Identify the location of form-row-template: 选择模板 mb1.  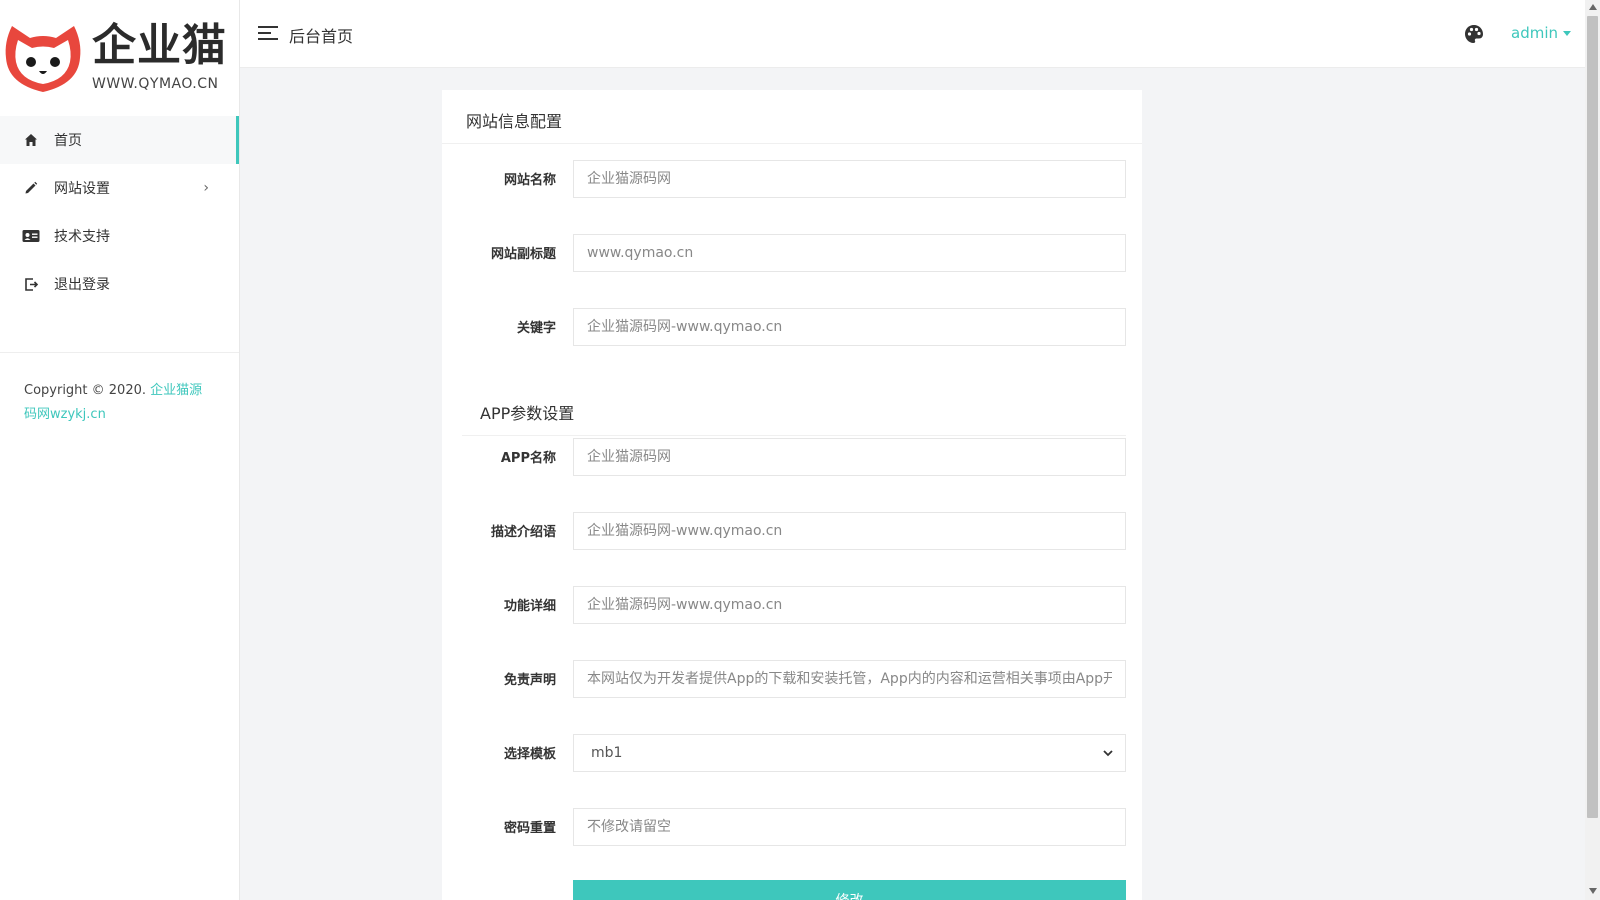
(792, 753).